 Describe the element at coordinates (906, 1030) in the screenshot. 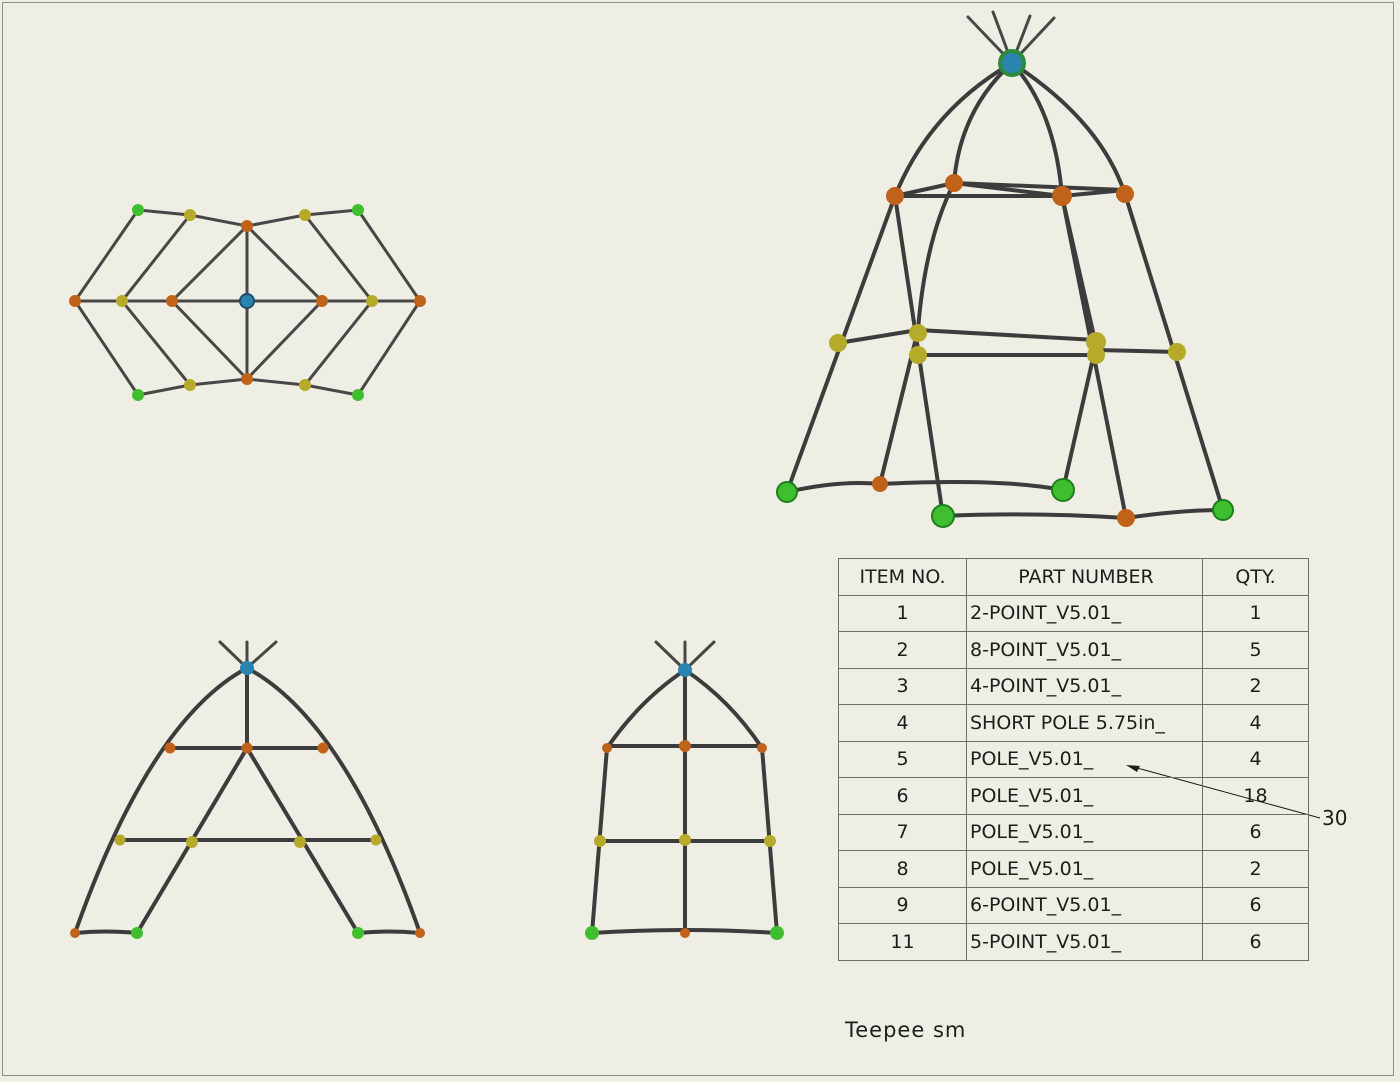

I see `drawing-title: Teepee sm` at that location.